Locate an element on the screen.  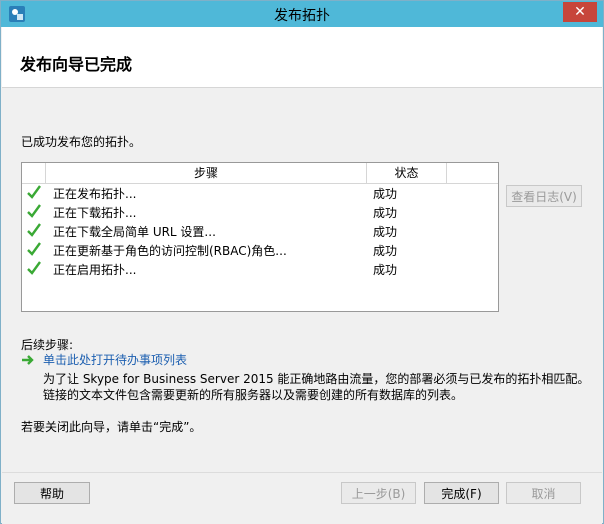
finish-button: 完成(F) is located at coordinates (461, 493).